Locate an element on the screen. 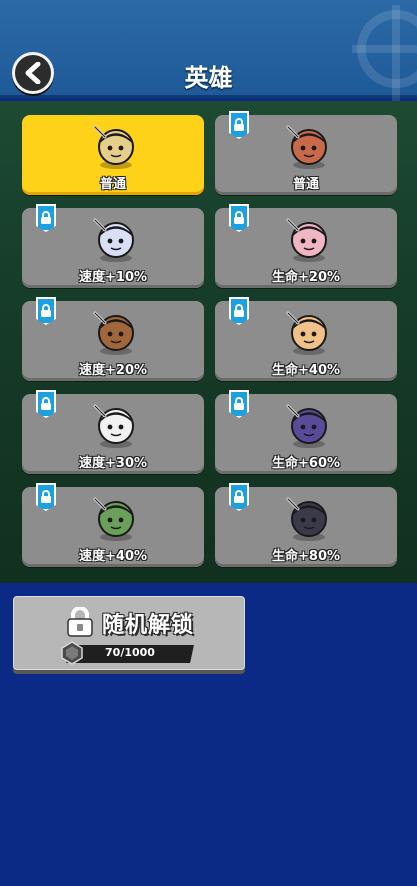  hero-stat-label: 生命+60% is located at coordinates (306, 461).